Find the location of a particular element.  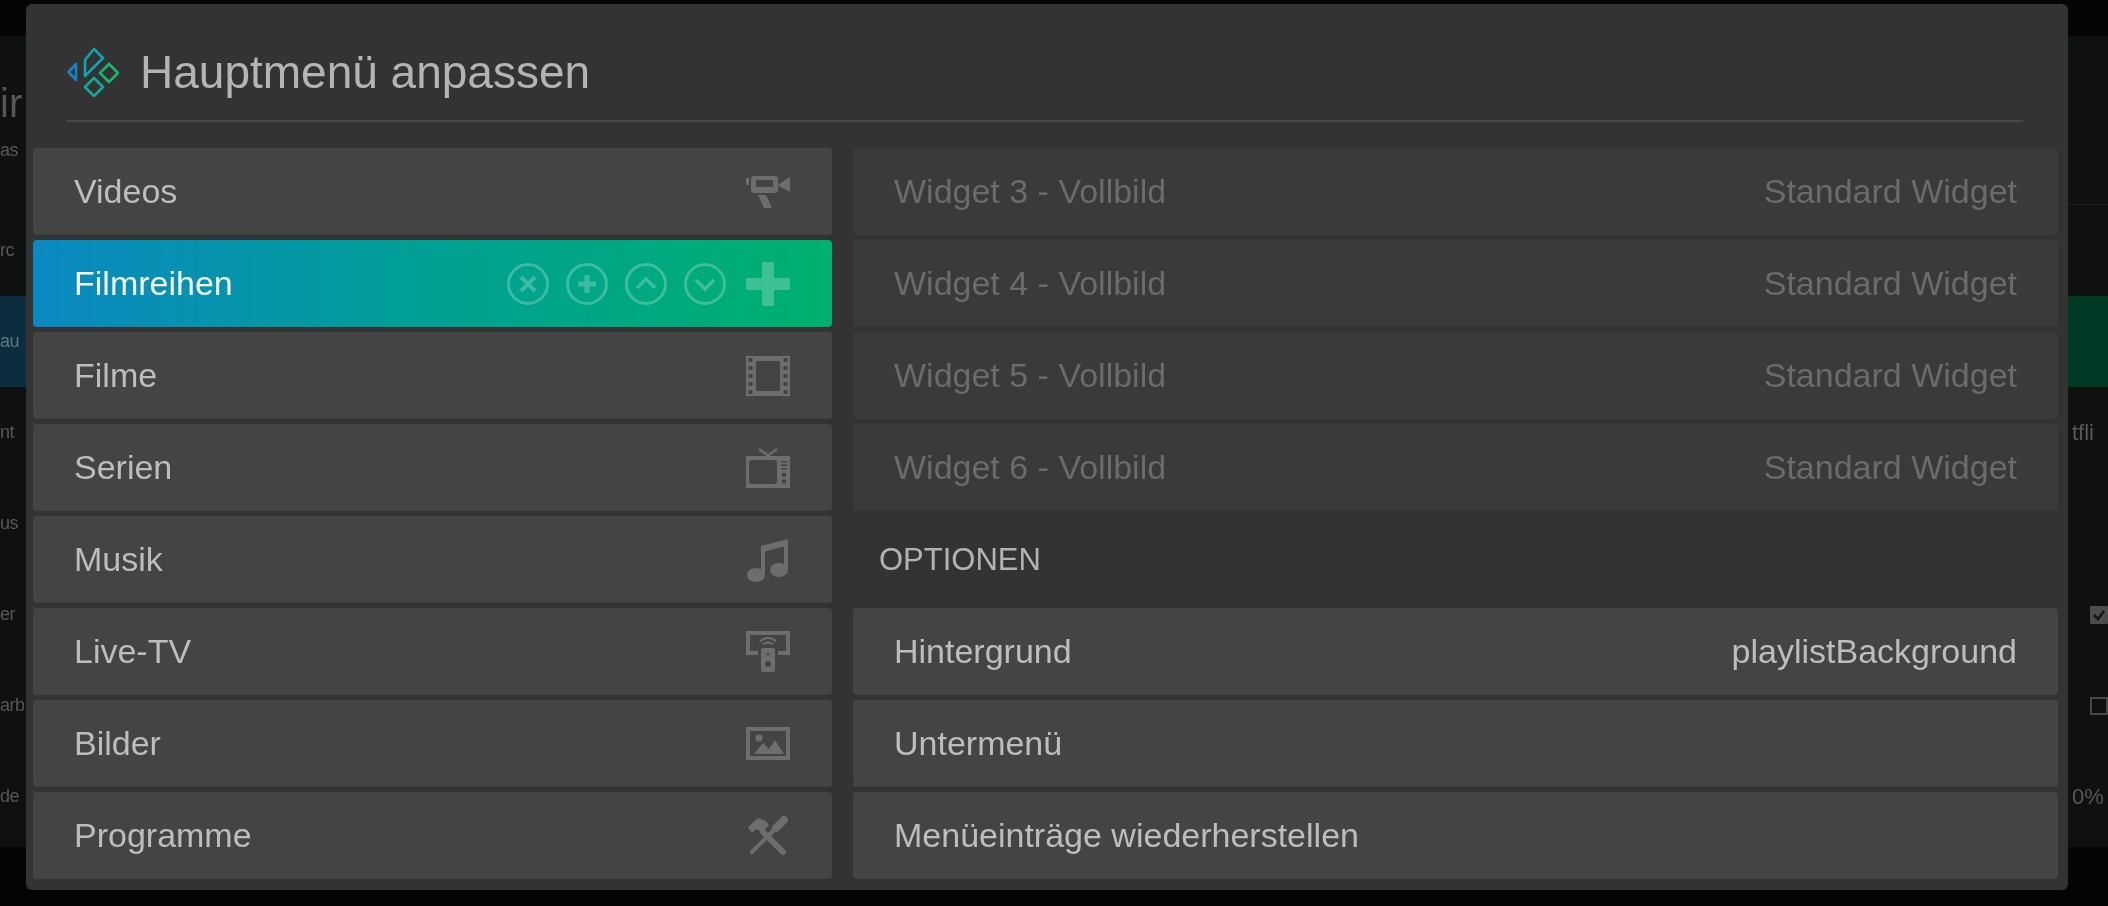

plus-icon is located at coordinates (768, 283).